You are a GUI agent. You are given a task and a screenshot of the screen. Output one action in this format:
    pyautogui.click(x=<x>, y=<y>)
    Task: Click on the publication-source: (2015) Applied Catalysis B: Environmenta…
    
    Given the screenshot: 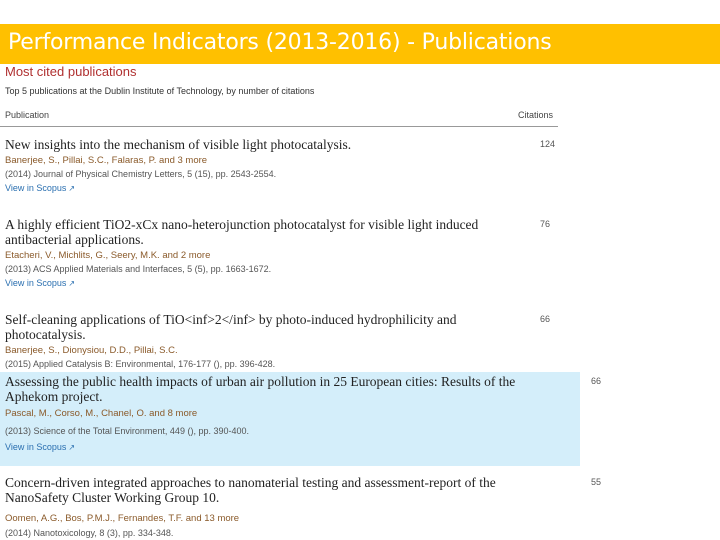 What is the action you would take?
    pyautogui.click(x=140, y=364)
    